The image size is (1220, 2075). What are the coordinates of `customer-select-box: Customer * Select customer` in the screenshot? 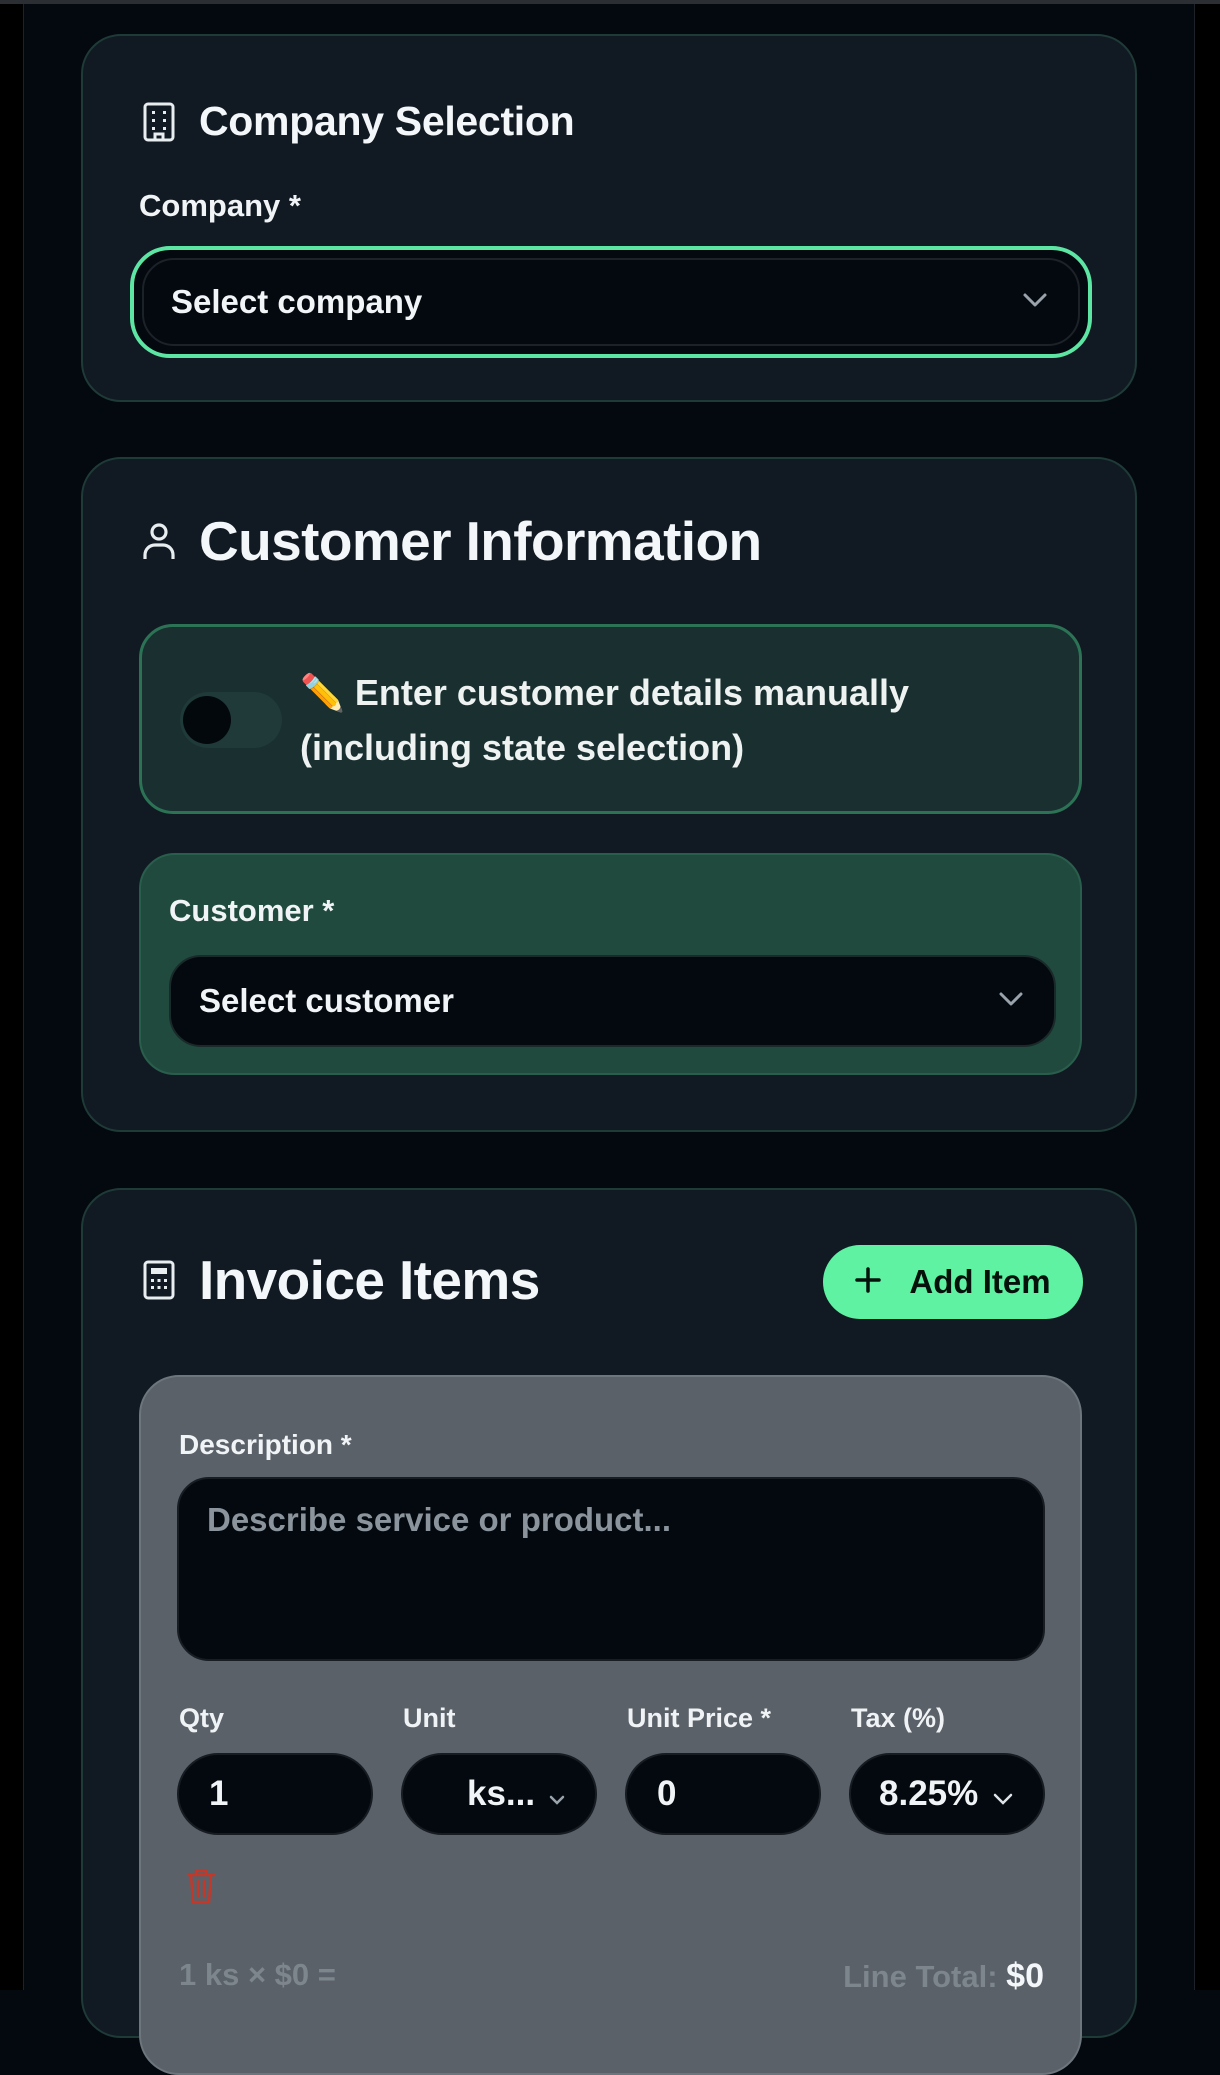 It's located at (610, 964).